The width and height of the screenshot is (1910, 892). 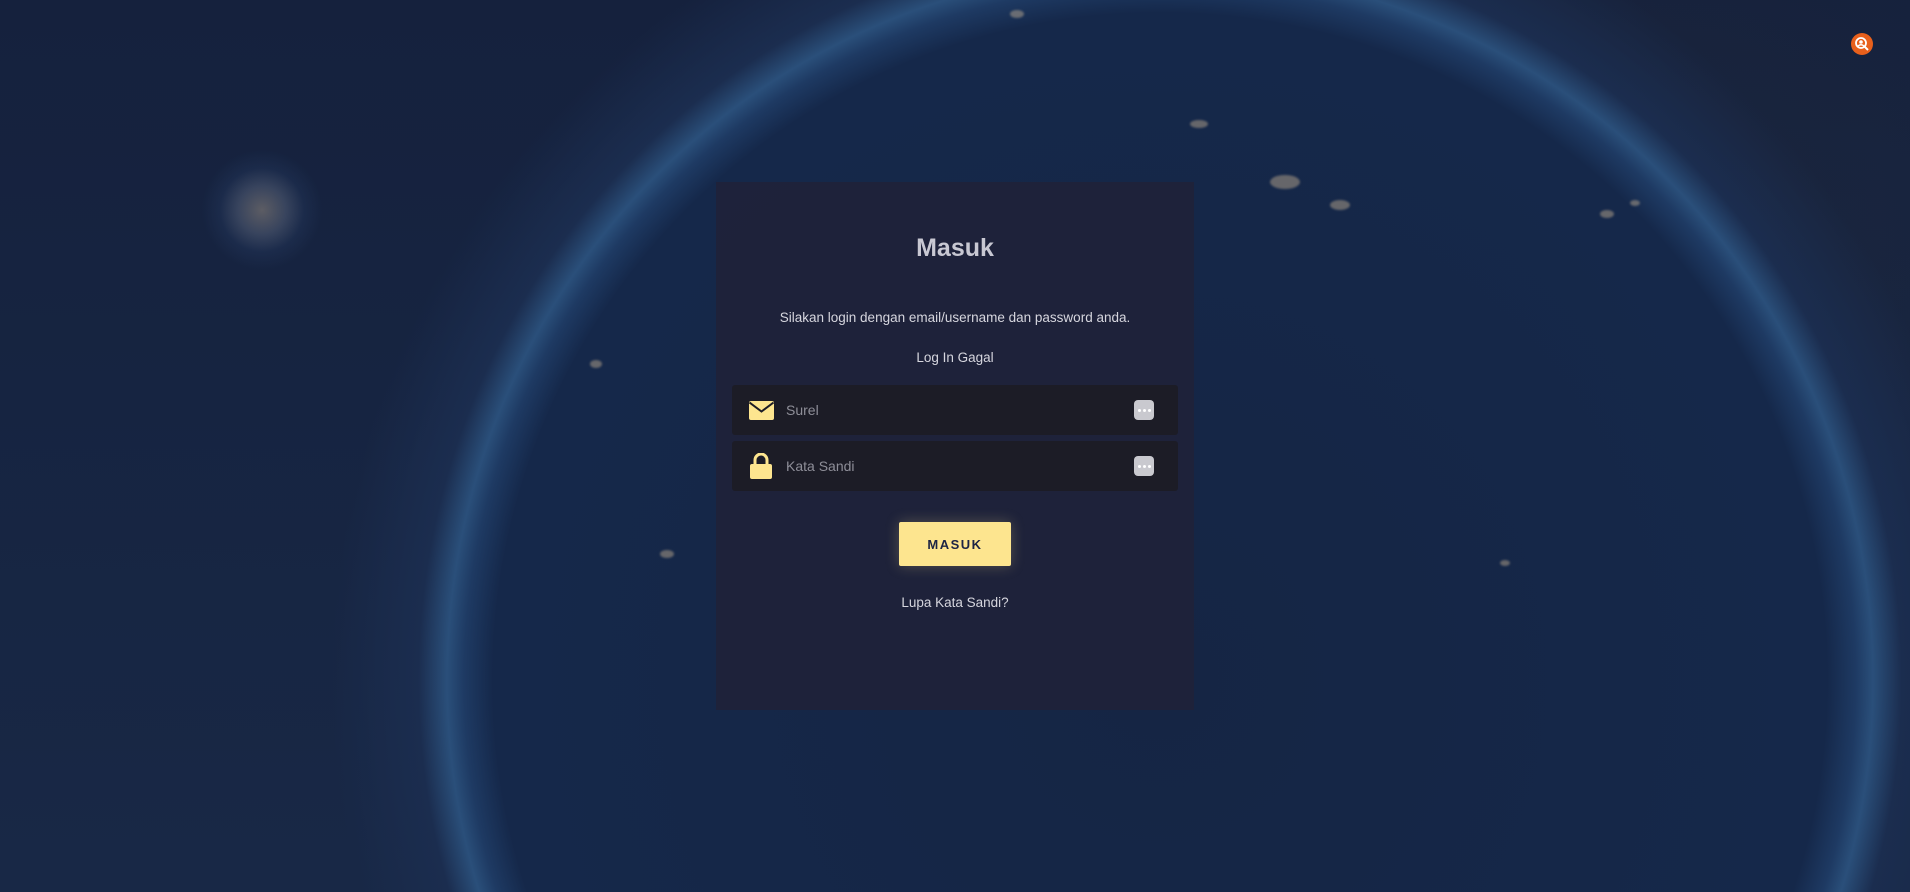 I want to click on email-input, so click(x=959, y=410).